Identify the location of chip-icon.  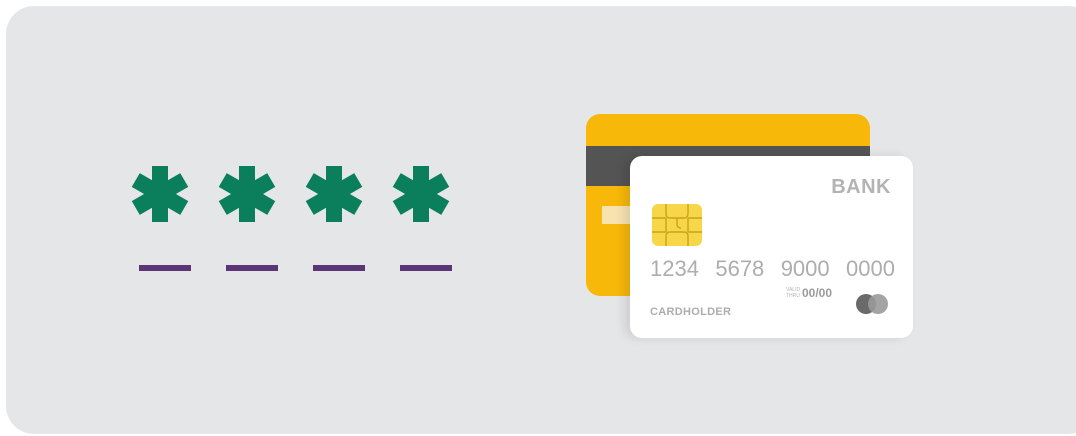
(677, 225).